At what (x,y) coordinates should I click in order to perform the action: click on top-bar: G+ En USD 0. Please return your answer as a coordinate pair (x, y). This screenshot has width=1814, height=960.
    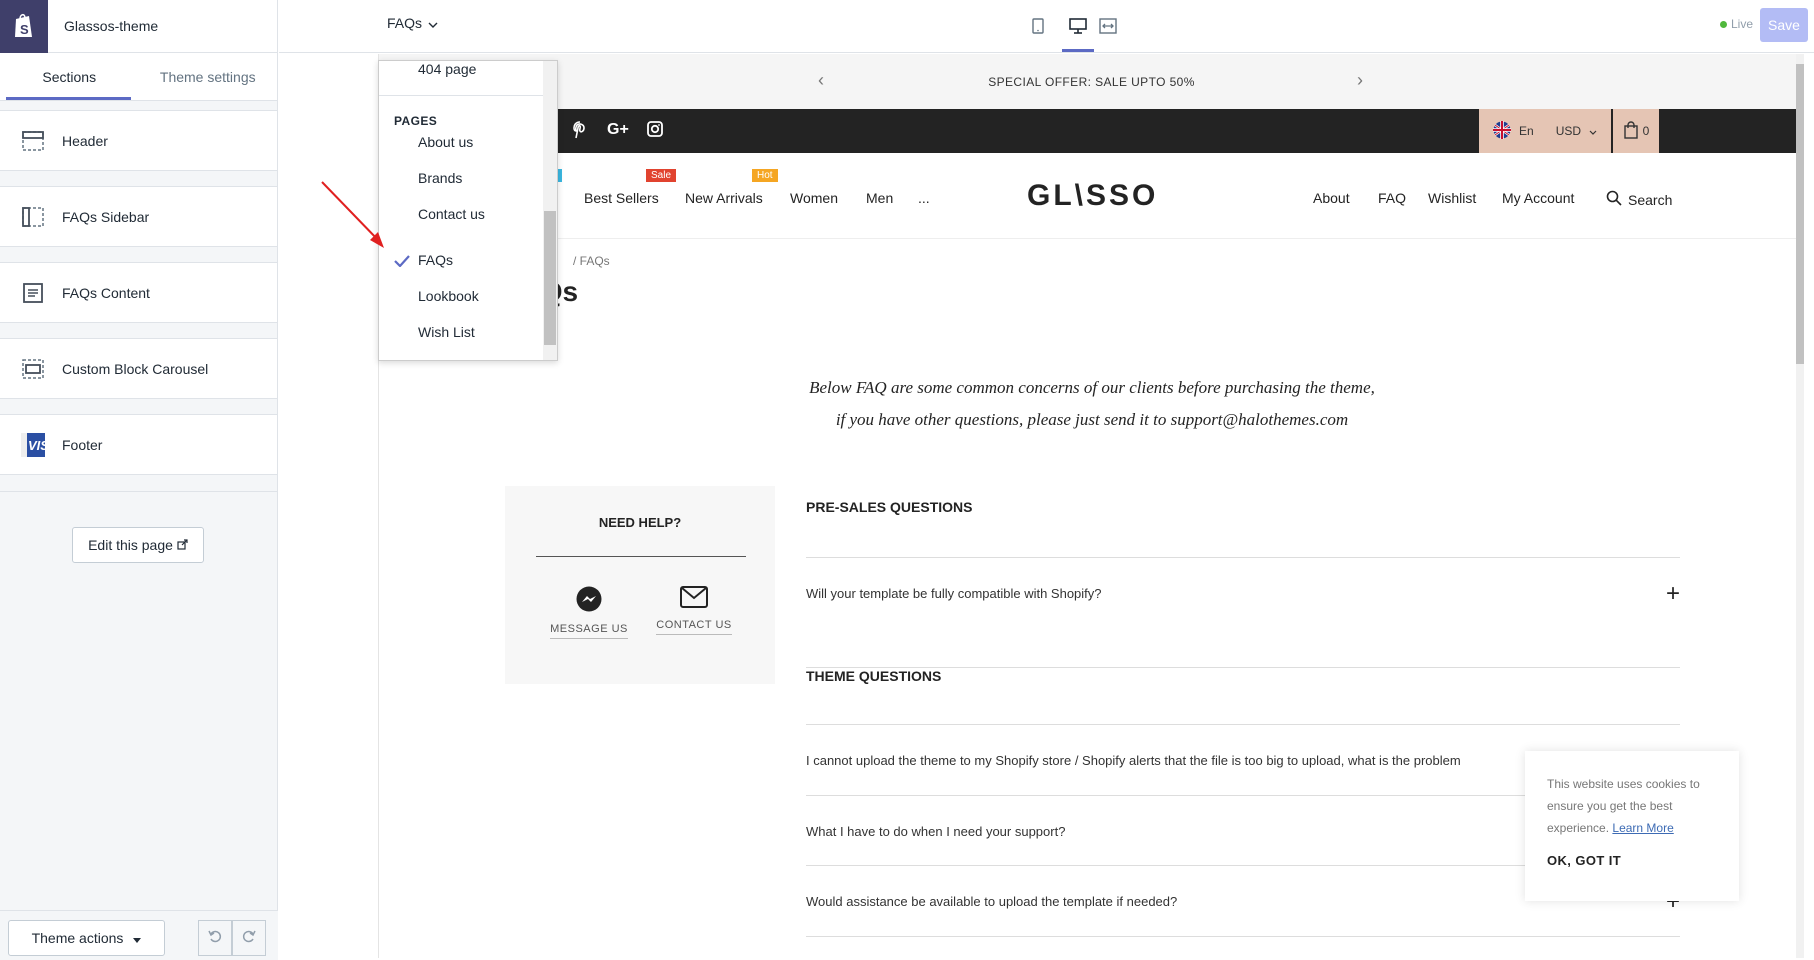
    Looking at the image, I should click on (1091, 131).